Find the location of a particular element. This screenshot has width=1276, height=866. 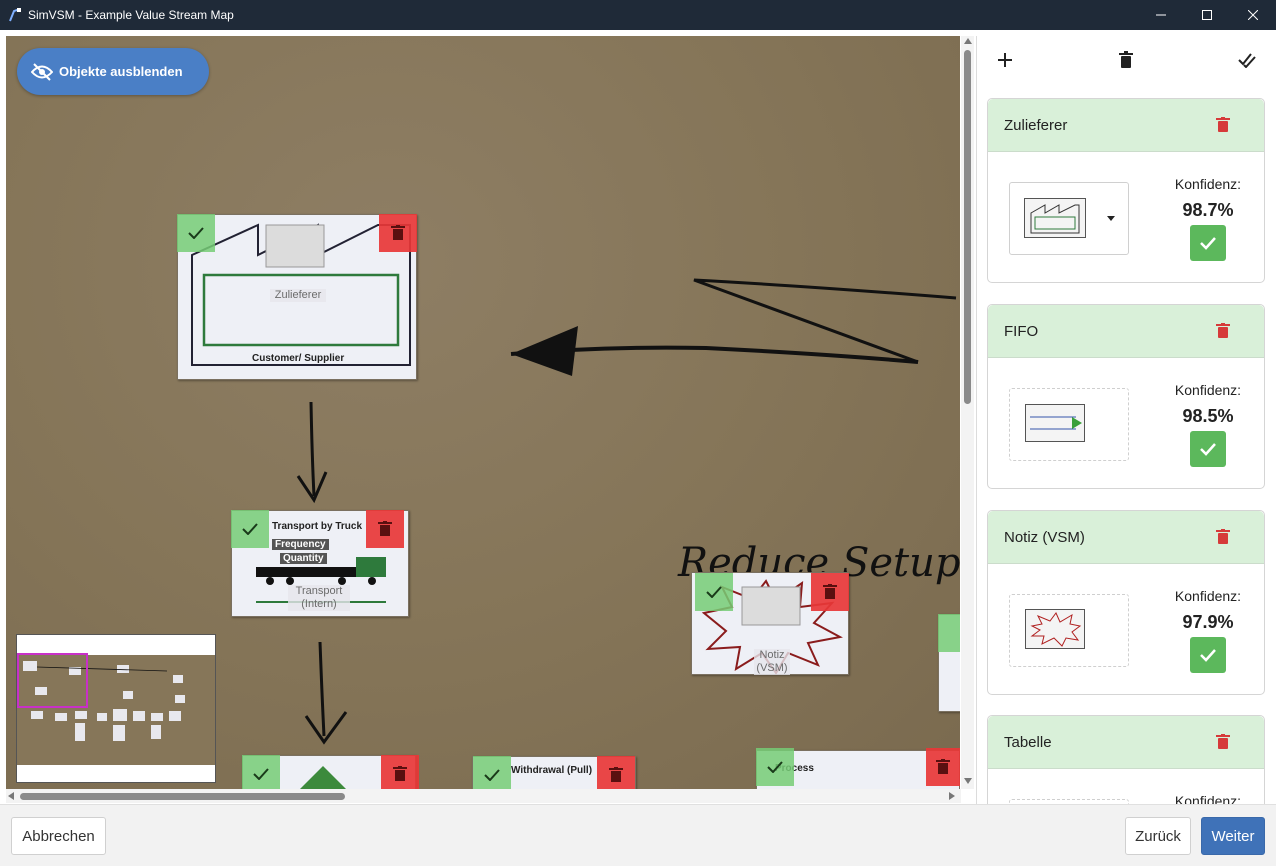

kanban-delete-button is located at coordinates (400, 772).